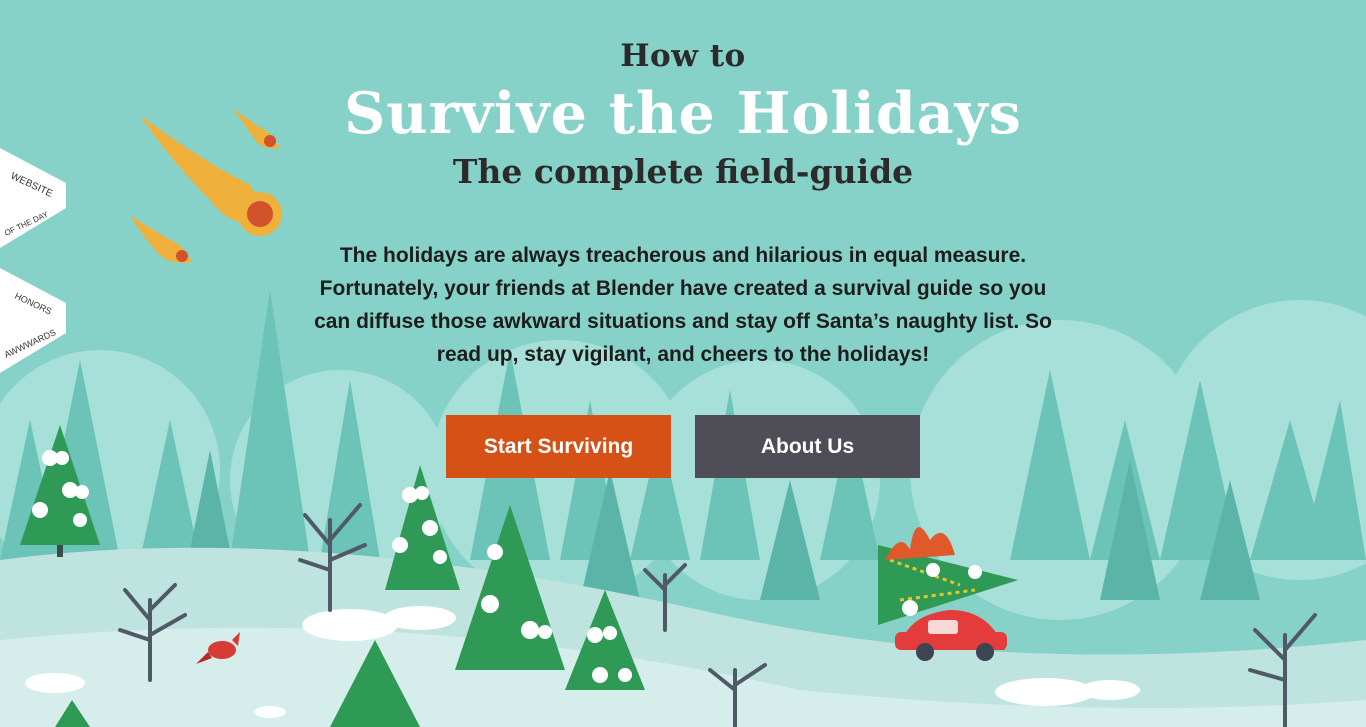 Image resolution: width=1366 pixels, height=727 pixels. I want to click on about-us-button: About Us, so click(807, 446).